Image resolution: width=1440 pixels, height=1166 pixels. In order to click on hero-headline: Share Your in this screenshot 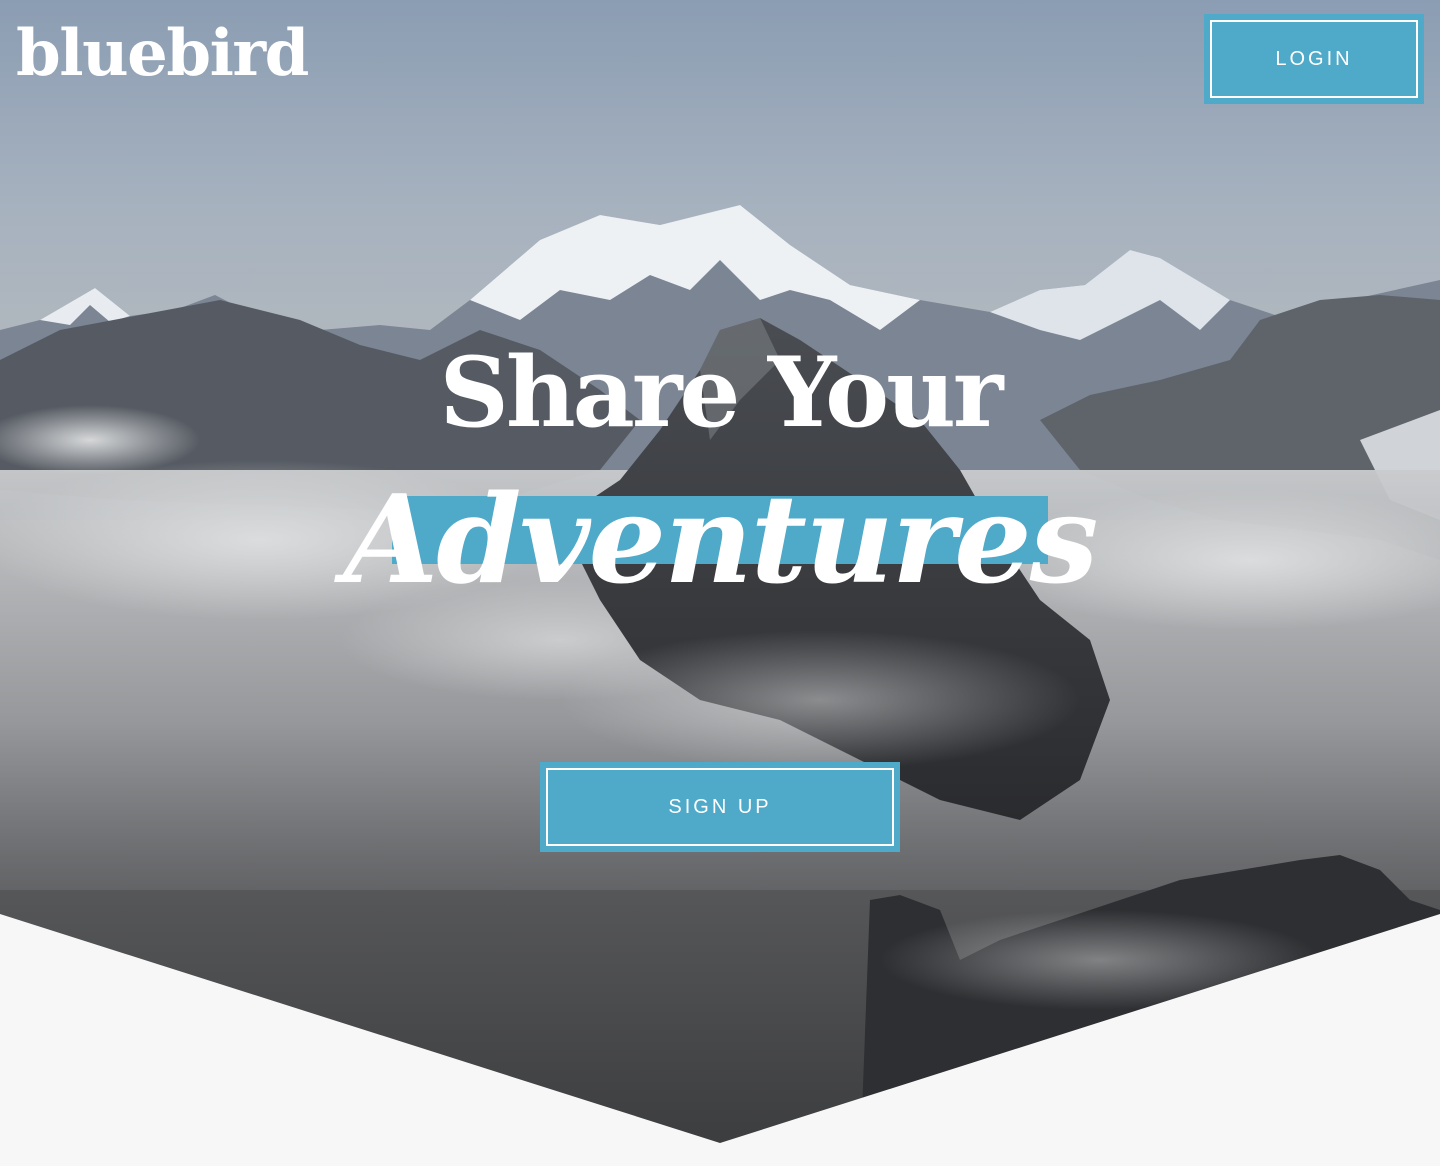, I will do `click(721, 392)`.